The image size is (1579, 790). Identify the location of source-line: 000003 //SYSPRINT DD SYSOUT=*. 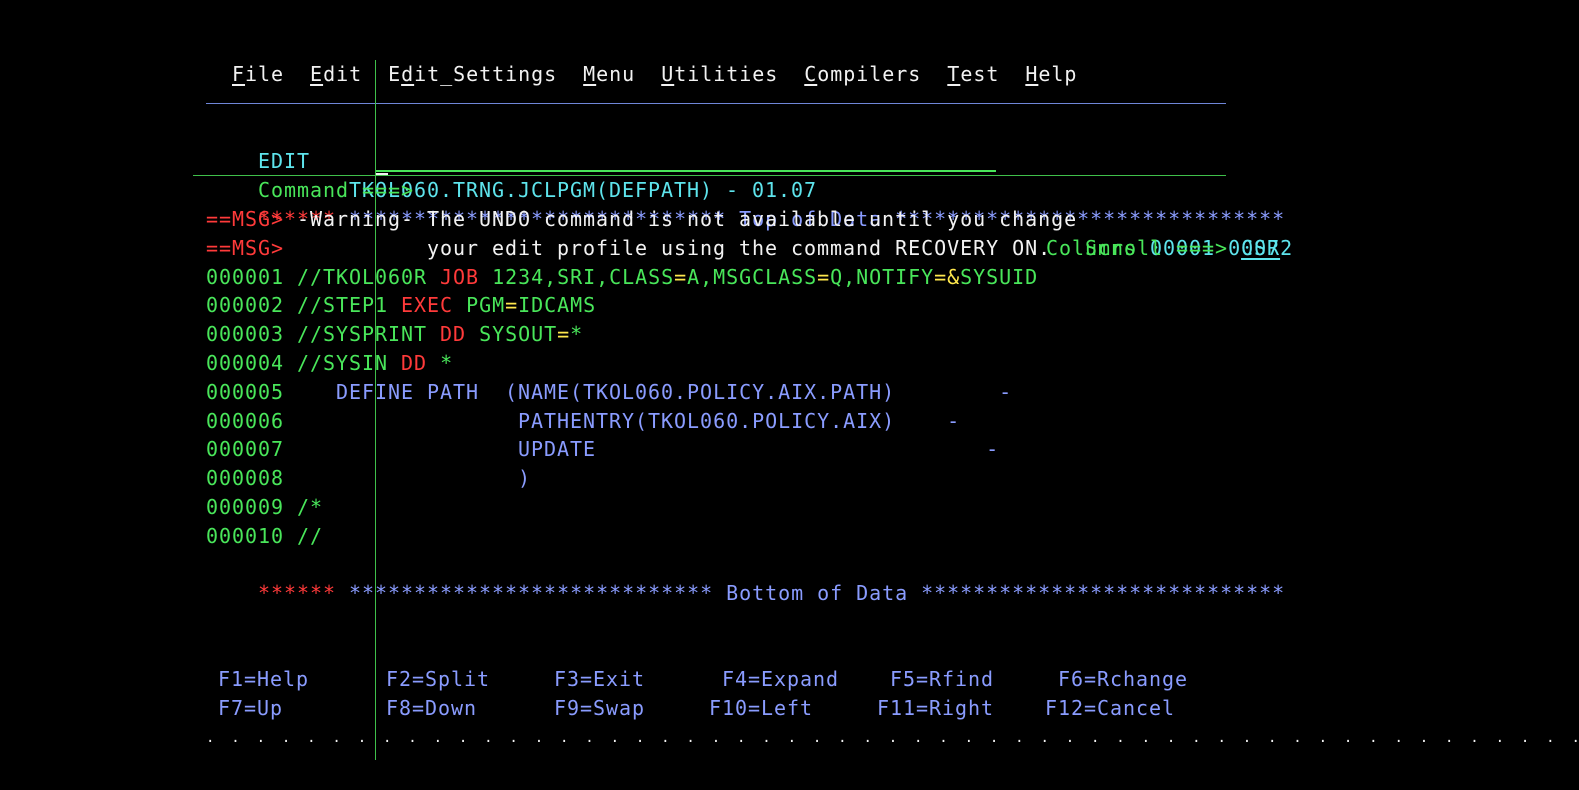
(394, 334).